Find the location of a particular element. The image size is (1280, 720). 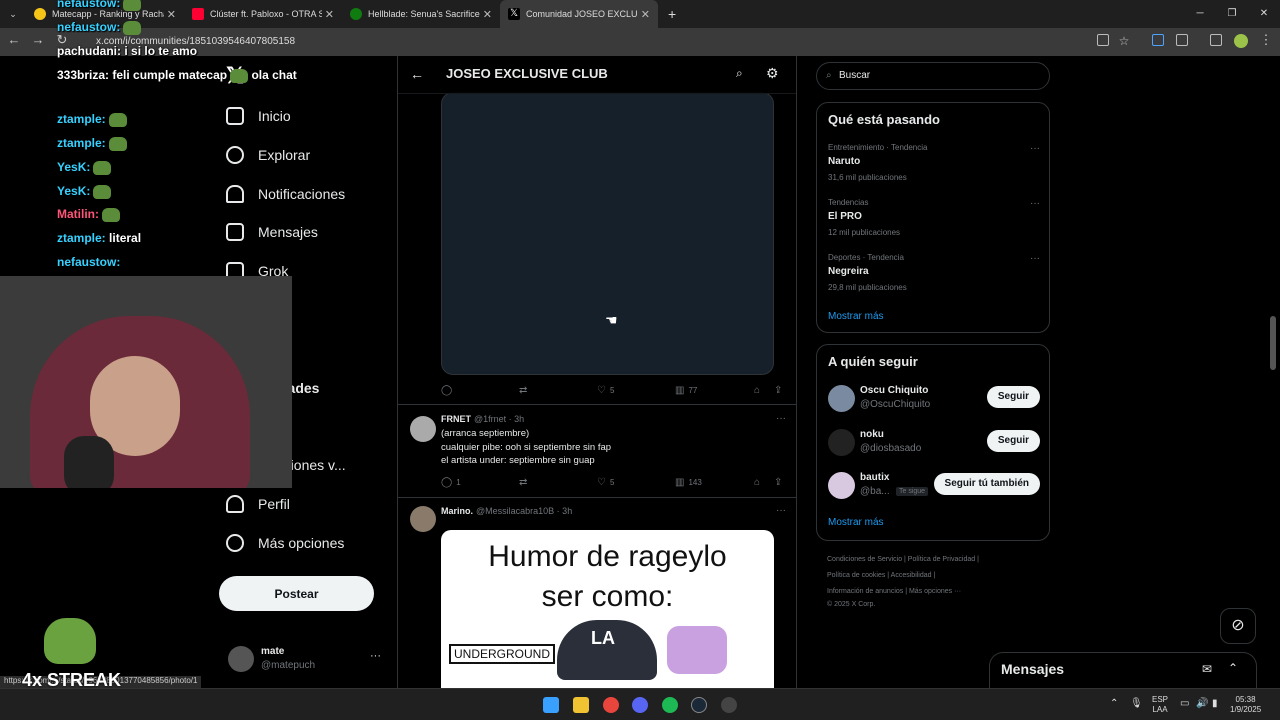

network-icon: ▭ is located at coordinates (1184, 704).